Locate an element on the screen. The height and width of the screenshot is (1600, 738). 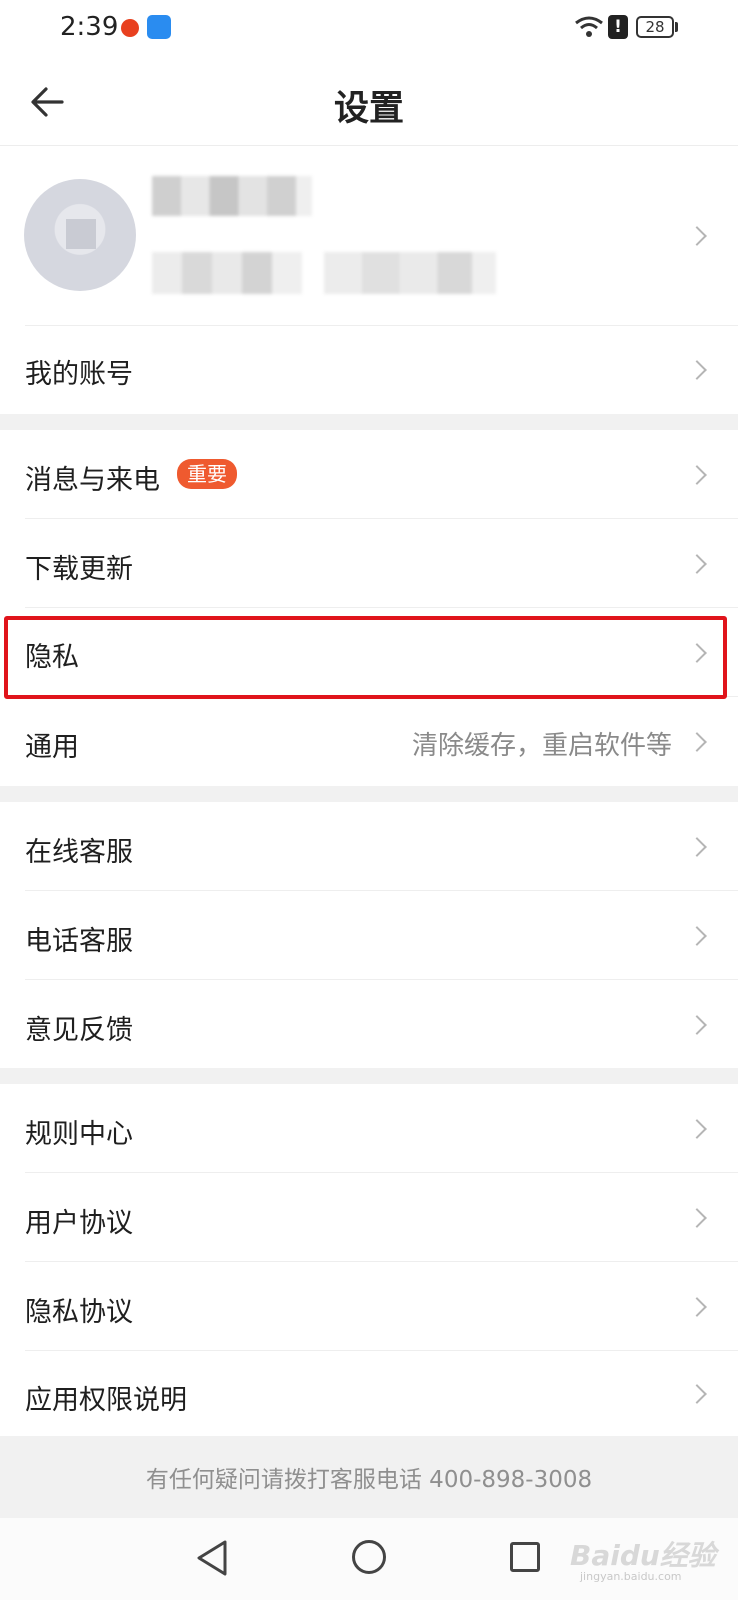
menu-item-my-account: 我的账号 is located at coordinates (369, 370).